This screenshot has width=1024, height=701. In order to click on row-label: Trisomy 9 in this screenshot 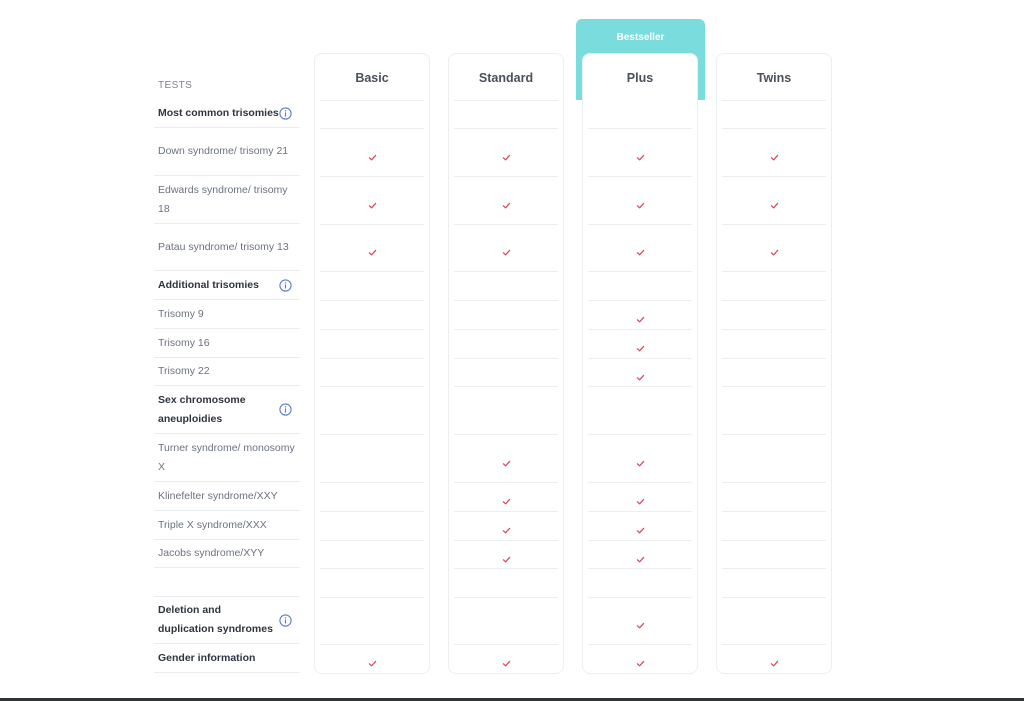, I will do `click(227, 314)`.